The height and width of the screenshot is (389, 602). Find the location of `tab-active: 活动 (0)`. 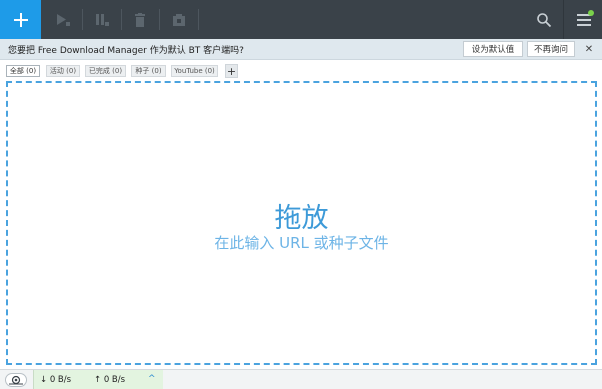

tab-active: 活动 (0) is located at coordinates (63, 71).